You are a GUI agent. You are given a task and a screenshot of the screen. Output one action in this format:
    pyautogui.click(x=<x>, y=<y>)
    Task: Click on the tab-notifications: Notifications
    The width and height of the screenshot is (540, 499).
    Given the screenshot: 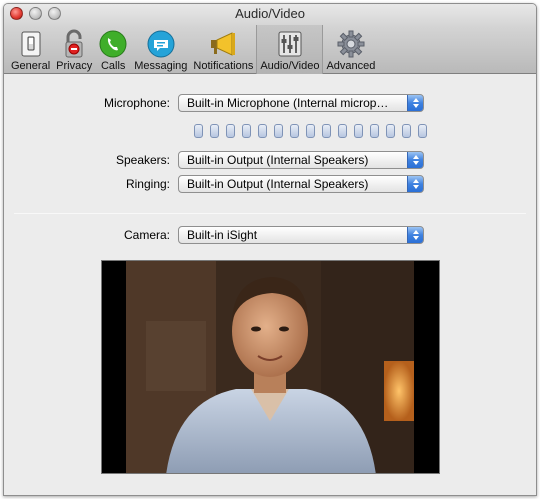 What is the action you would take?
    pyautogui.click(x=223, y=49)
    